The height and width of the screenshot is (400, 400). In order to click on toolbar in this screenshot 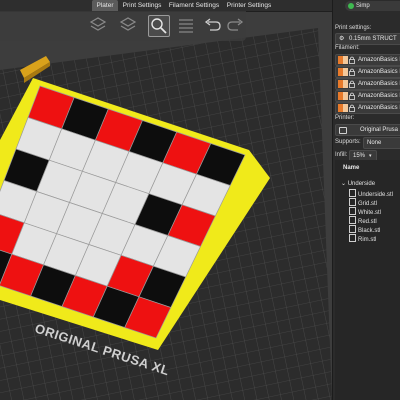, I will do `click(123, 26)`.